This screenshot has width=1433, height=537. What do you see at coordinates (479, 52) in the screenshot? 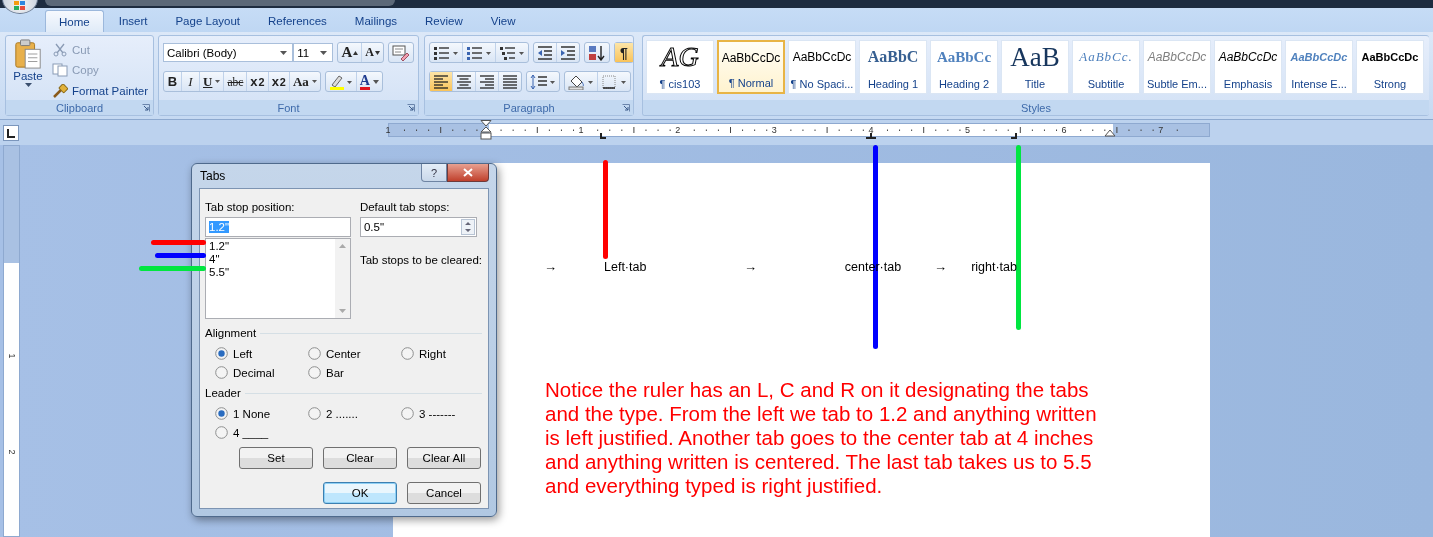
I see `list-icon` at bounding box center [479, 52].